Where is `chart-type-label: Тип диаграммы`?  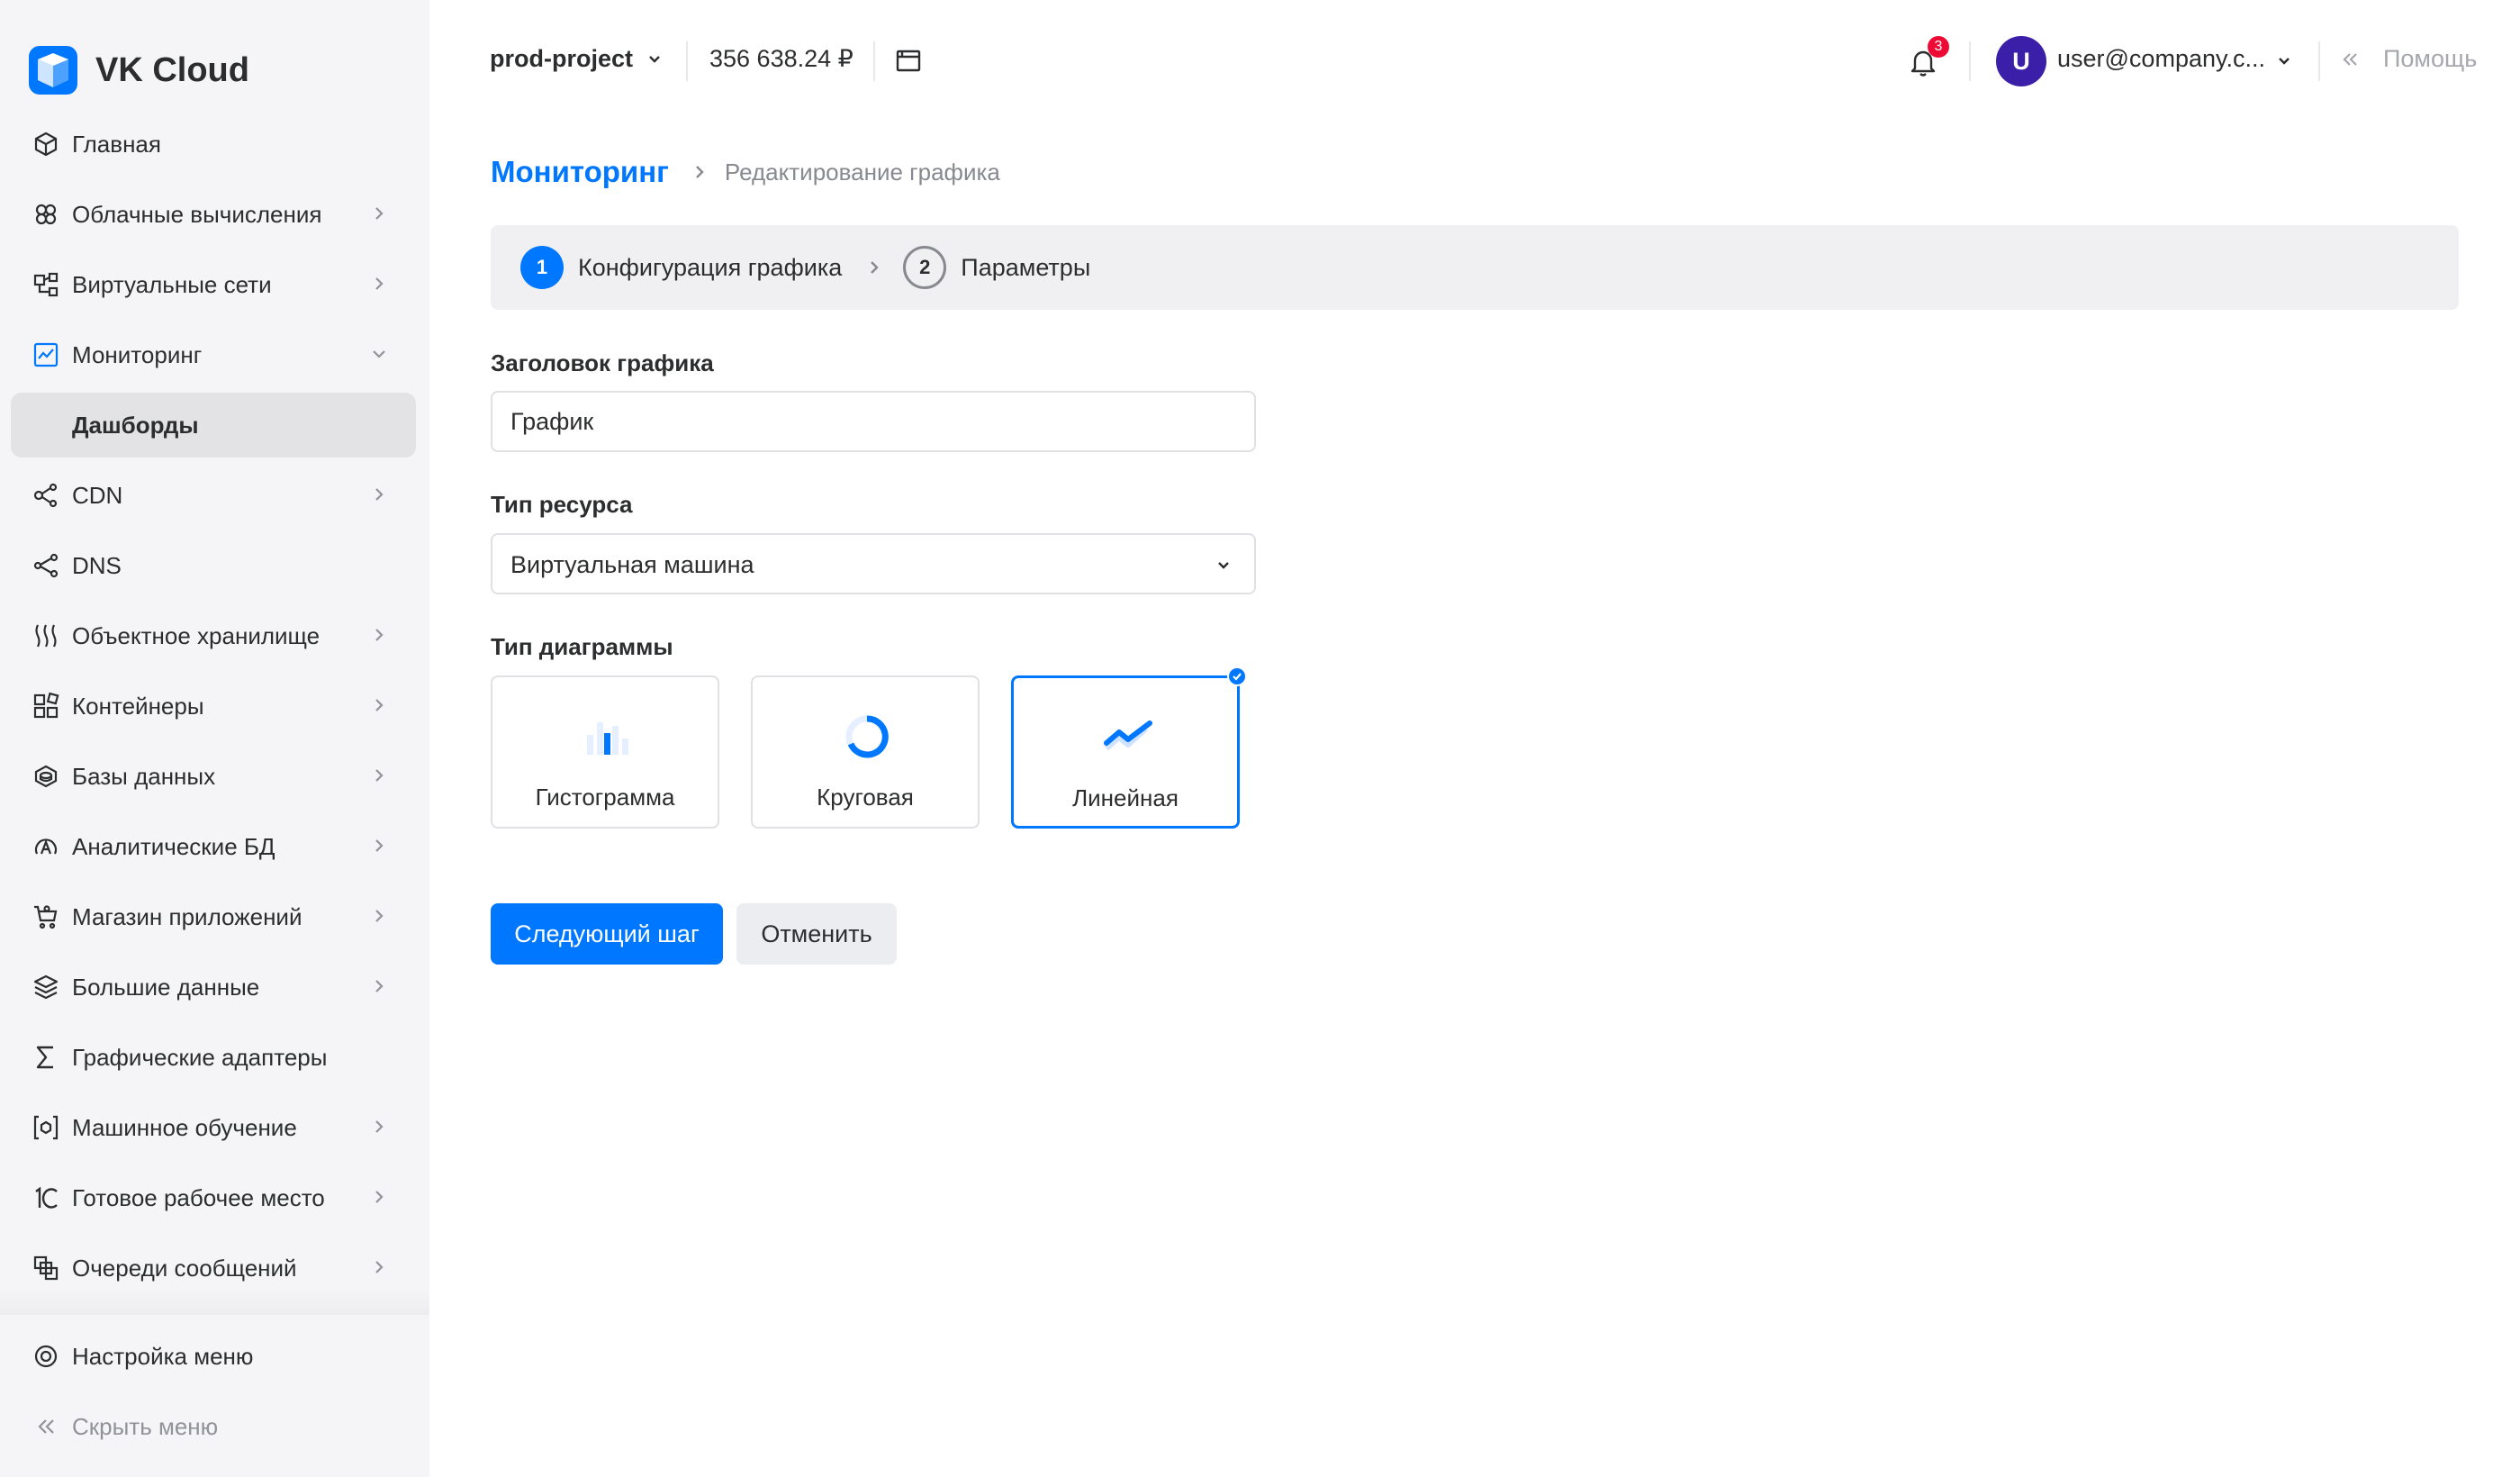
chart-type-label: Тип диаграммы is located at coordinates (582, 646).